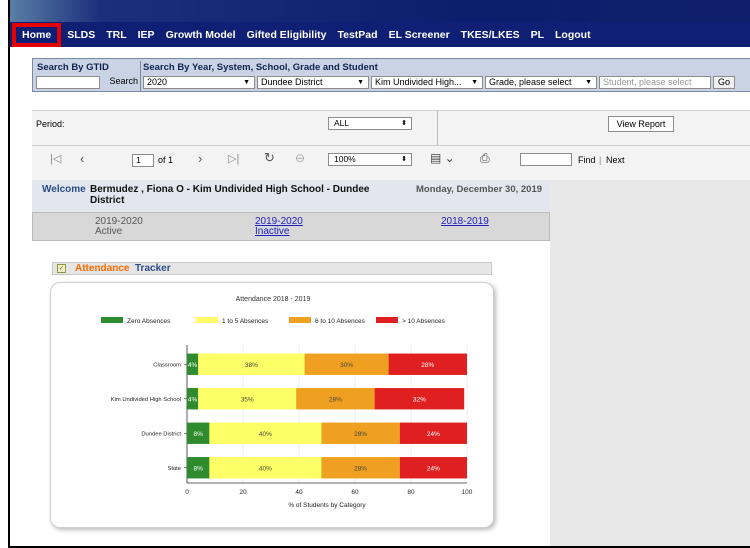 Image resolution: width=750 pixels, height=548 pixels. Describe the element at coordinates (327, 505) in the screenshot. I see `x-axis-title: % of Students by Category` at that location.